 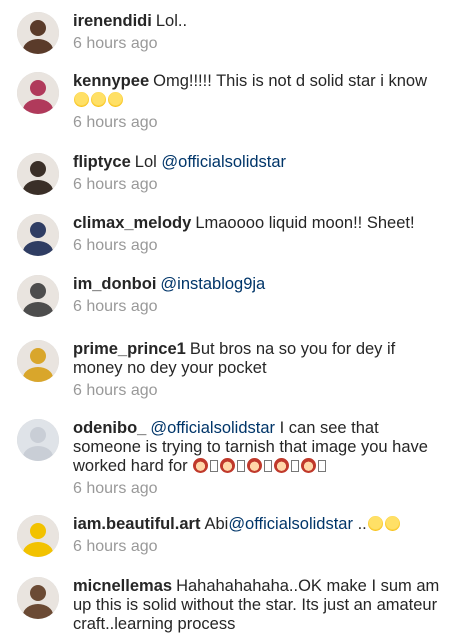 I want to click on comment-username: irenendidi, so click(x=112, y=21).